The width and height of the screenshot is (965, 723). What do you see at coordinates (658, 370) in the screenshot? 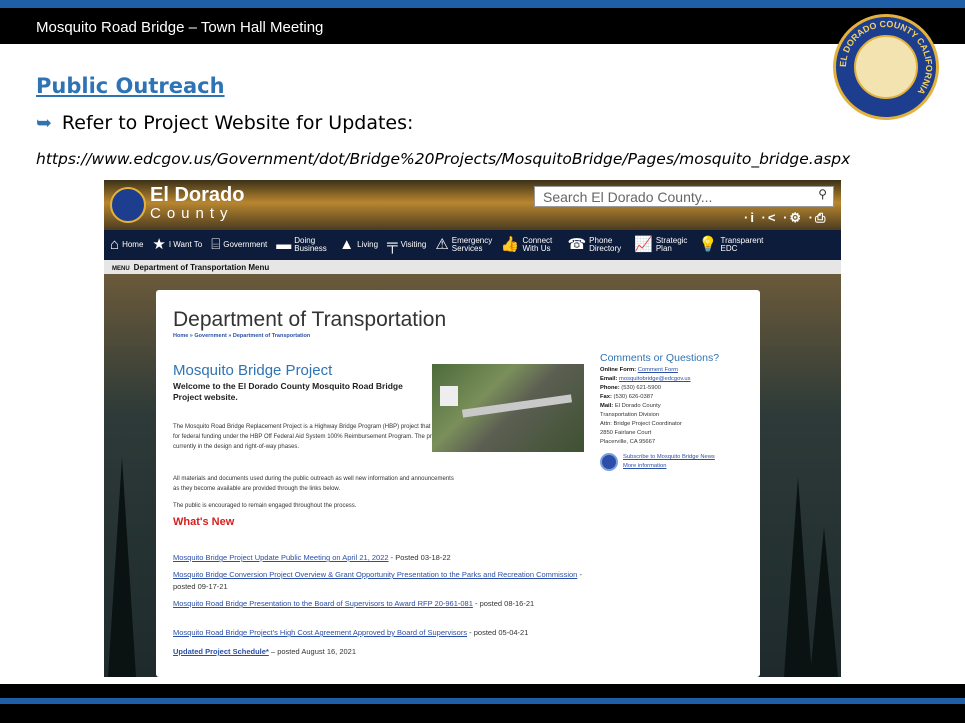
I see `comment-form-link: Comment Form` at bounding box center [658, 370].